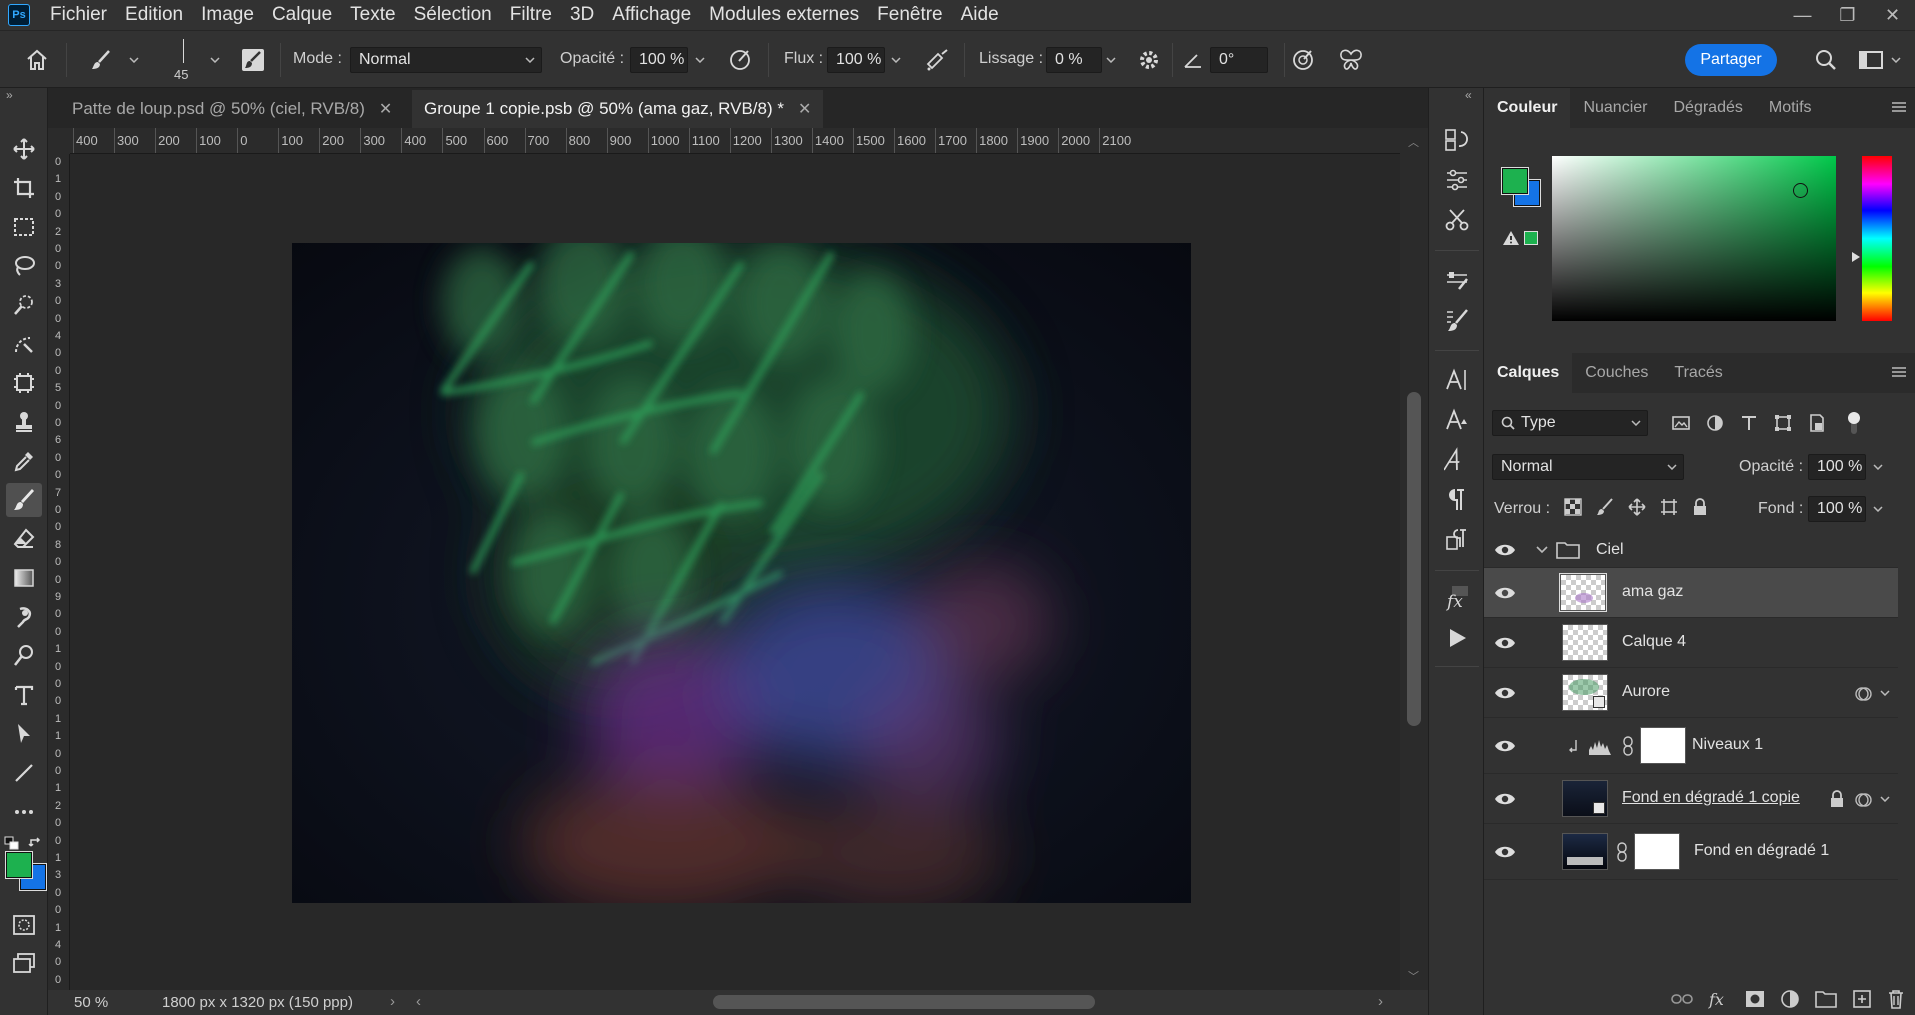  I want to click on angle-input: 0°, so click(1239, 60).